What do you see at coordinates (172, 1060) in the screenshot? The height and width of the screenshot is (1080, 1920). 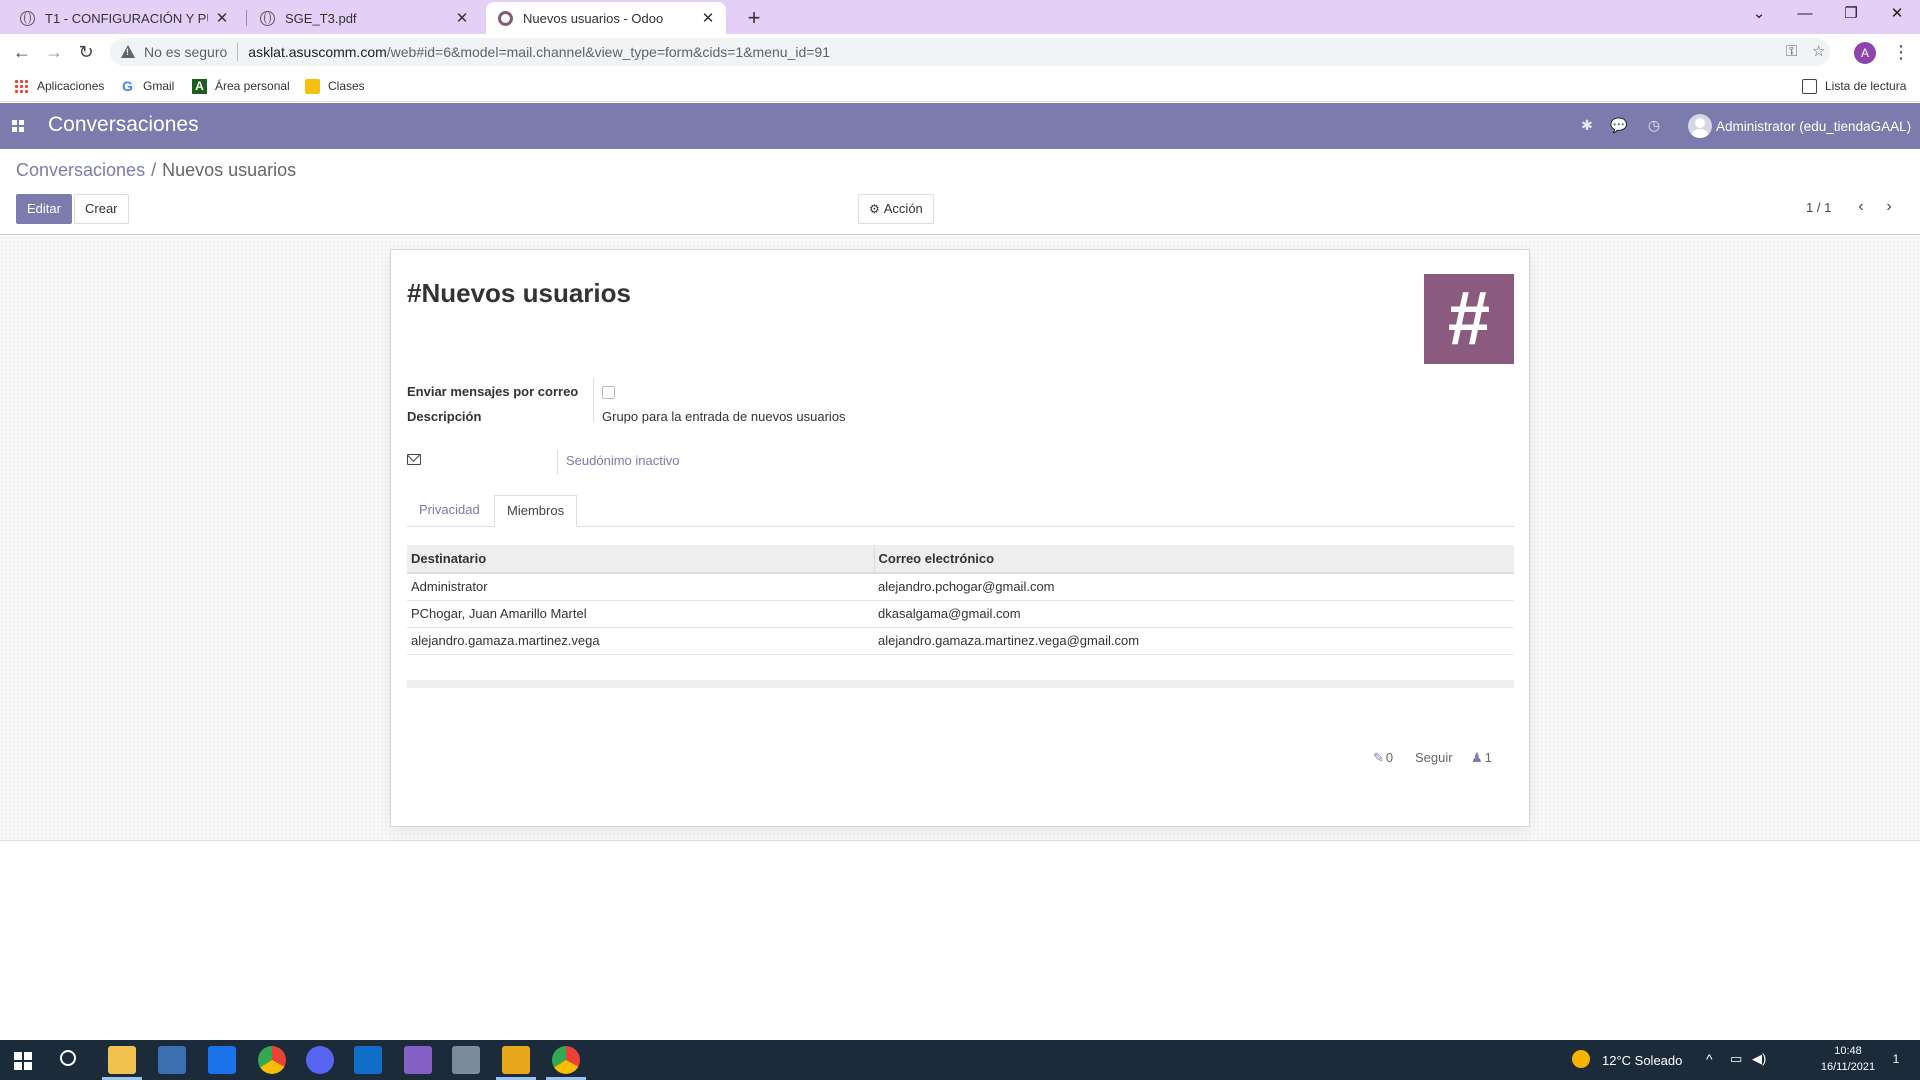 I see `store-icon` at bounding box center [172, 1060].